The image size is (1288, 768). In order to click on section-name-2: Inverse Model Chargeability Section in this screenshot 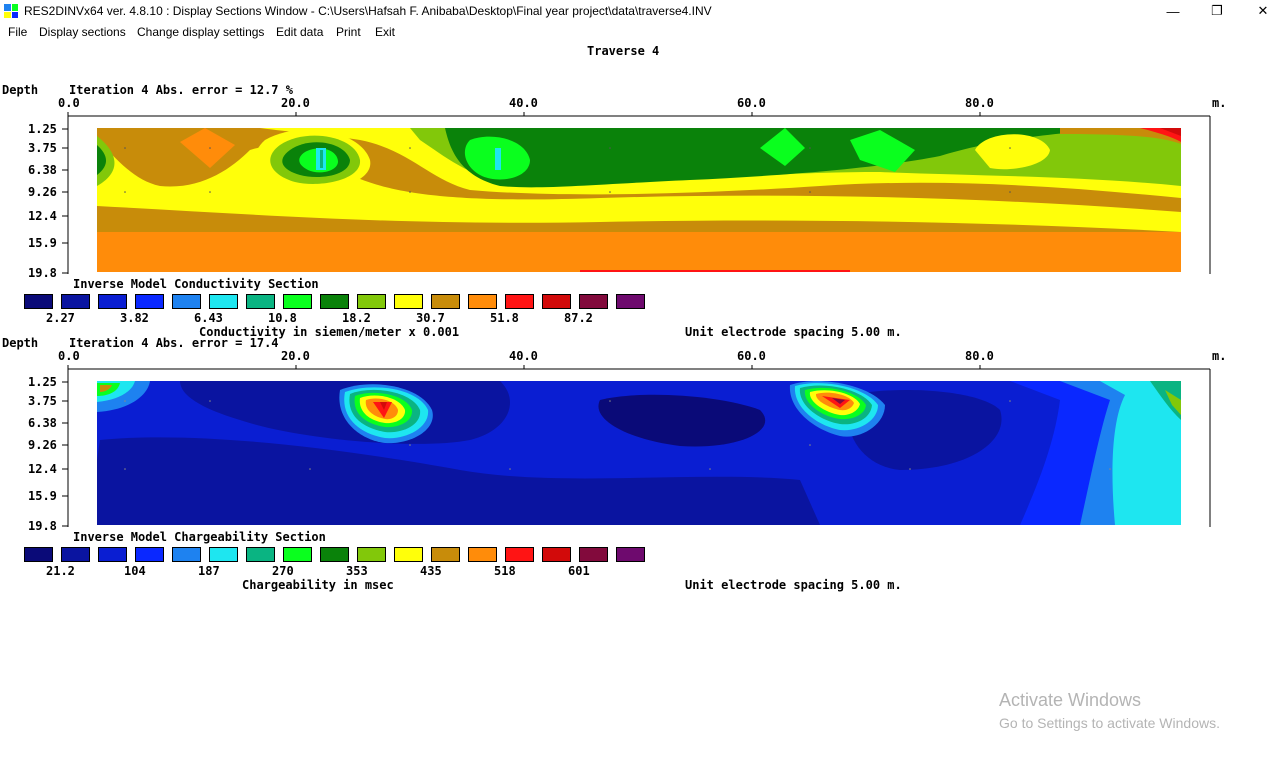, I will do `click(199, 537)`.